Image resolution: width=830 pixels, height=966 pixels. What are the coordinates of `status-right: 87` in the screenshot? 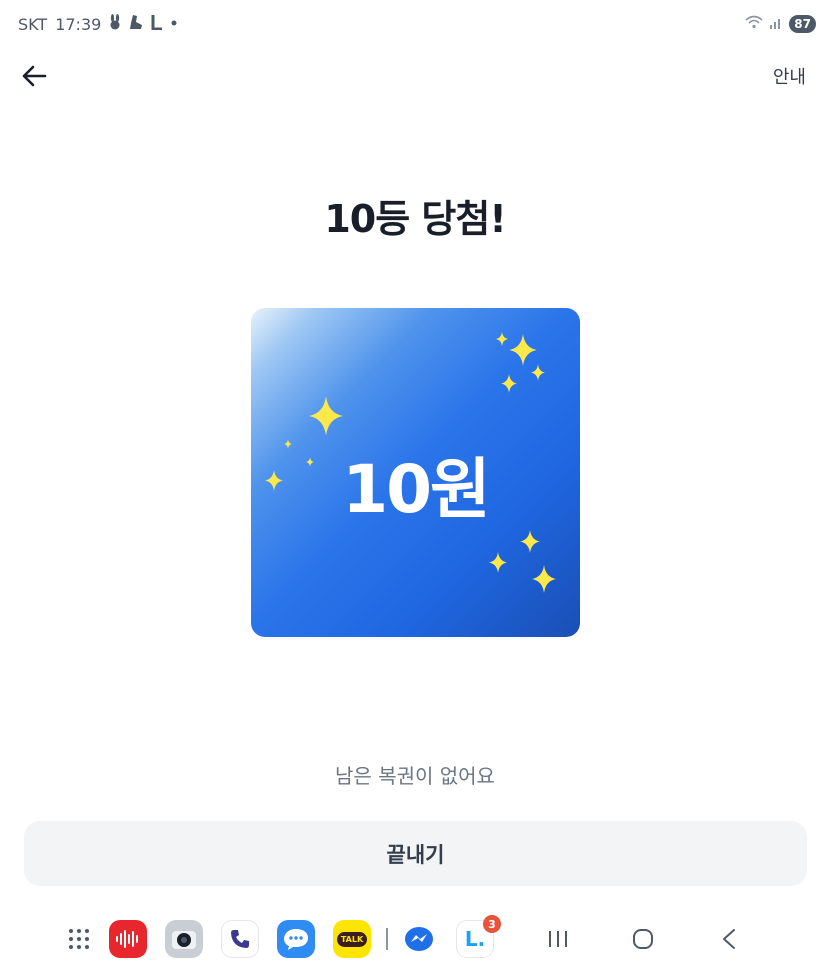 It's located at (780, 23).